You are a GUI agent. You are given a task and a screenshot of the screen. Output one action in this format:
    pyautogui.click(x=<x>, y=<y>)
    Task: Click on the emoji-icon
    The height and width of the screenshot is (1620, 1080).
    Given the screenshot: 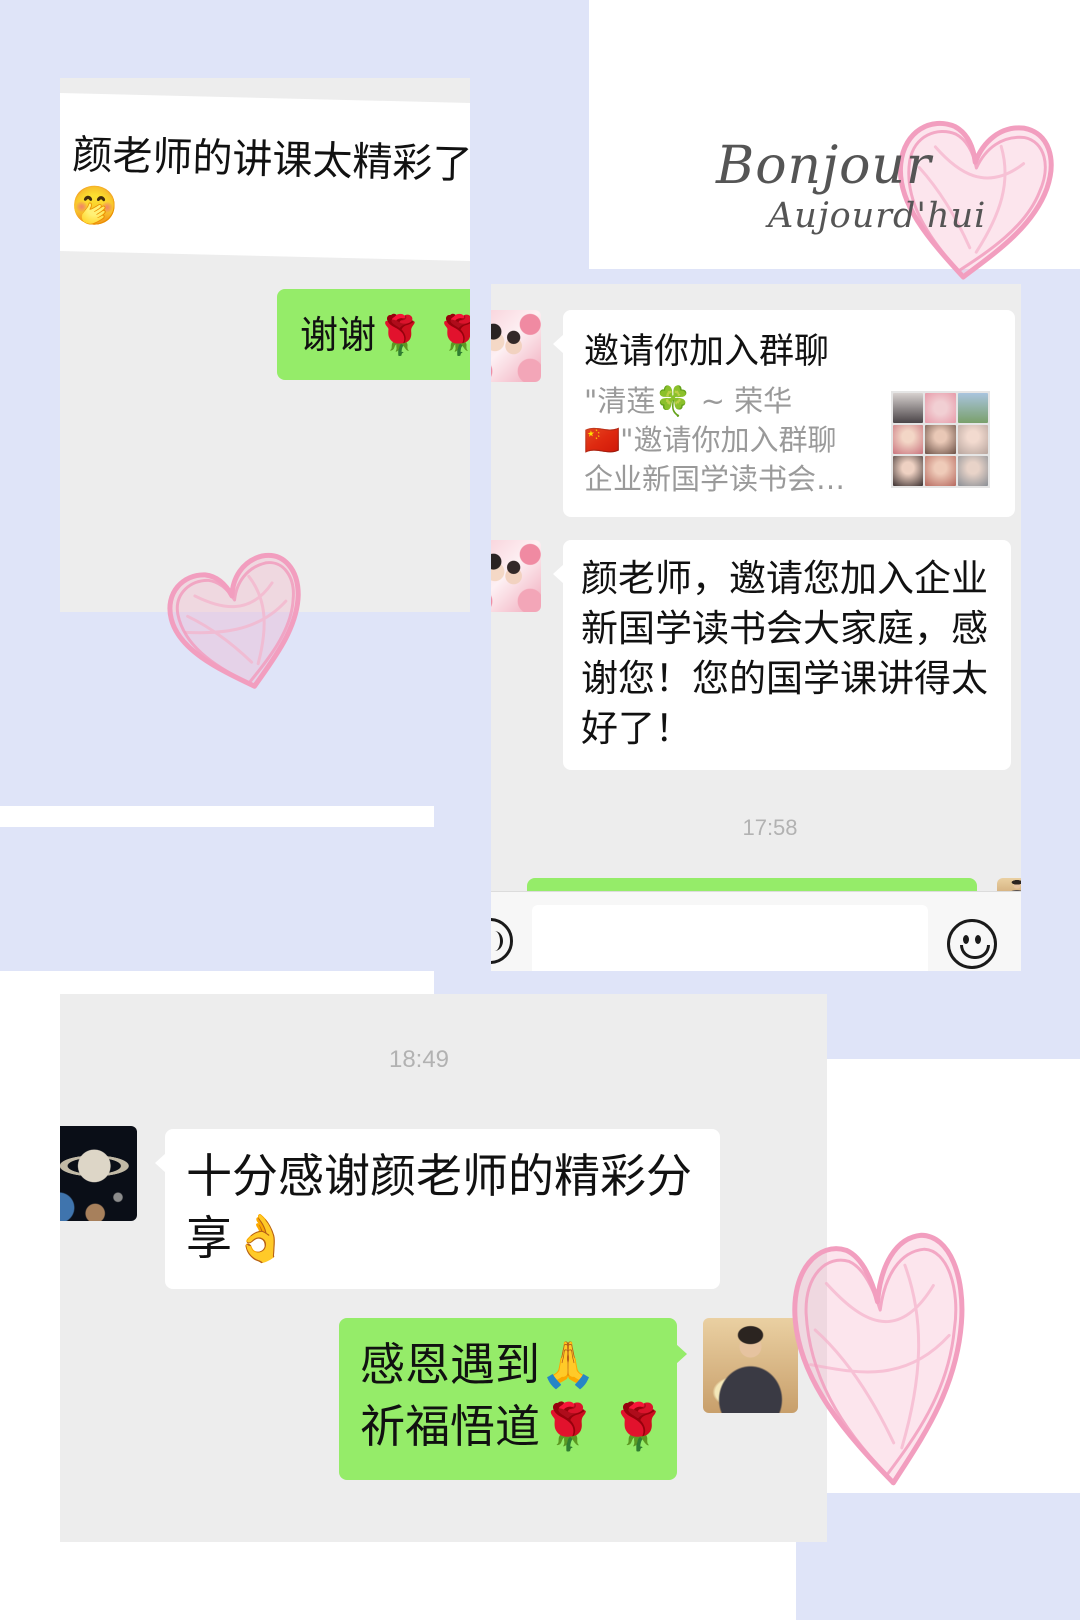 What is the action you would take?
    pyautogui.click(x=972, y=944)
    